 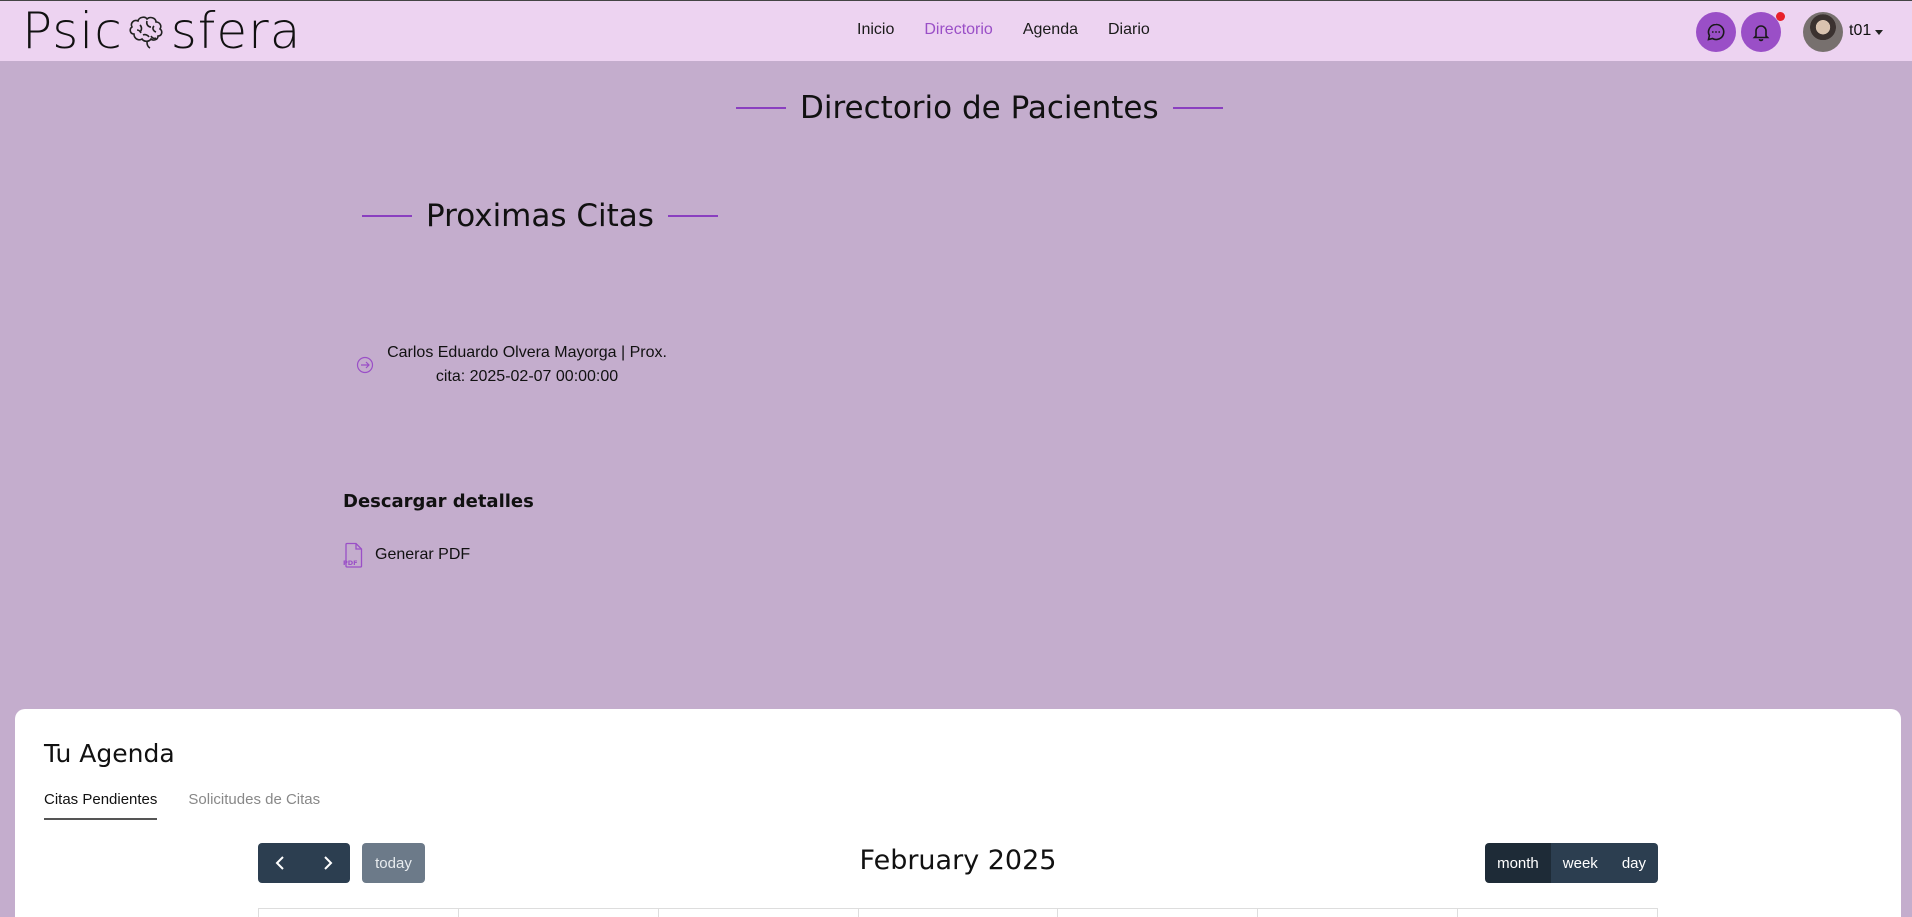 I want to click on brand-name-left: Psic, so click(x=72, y=31).